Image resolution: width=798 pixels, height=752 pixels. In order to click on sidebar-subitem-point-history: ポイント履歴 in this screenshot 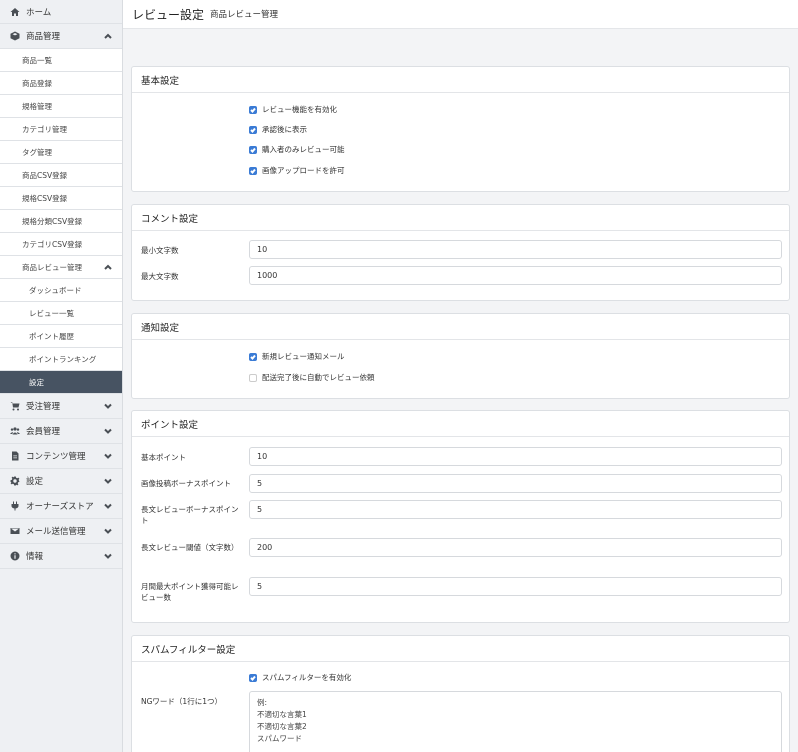, I will do `click(61, 336)`.